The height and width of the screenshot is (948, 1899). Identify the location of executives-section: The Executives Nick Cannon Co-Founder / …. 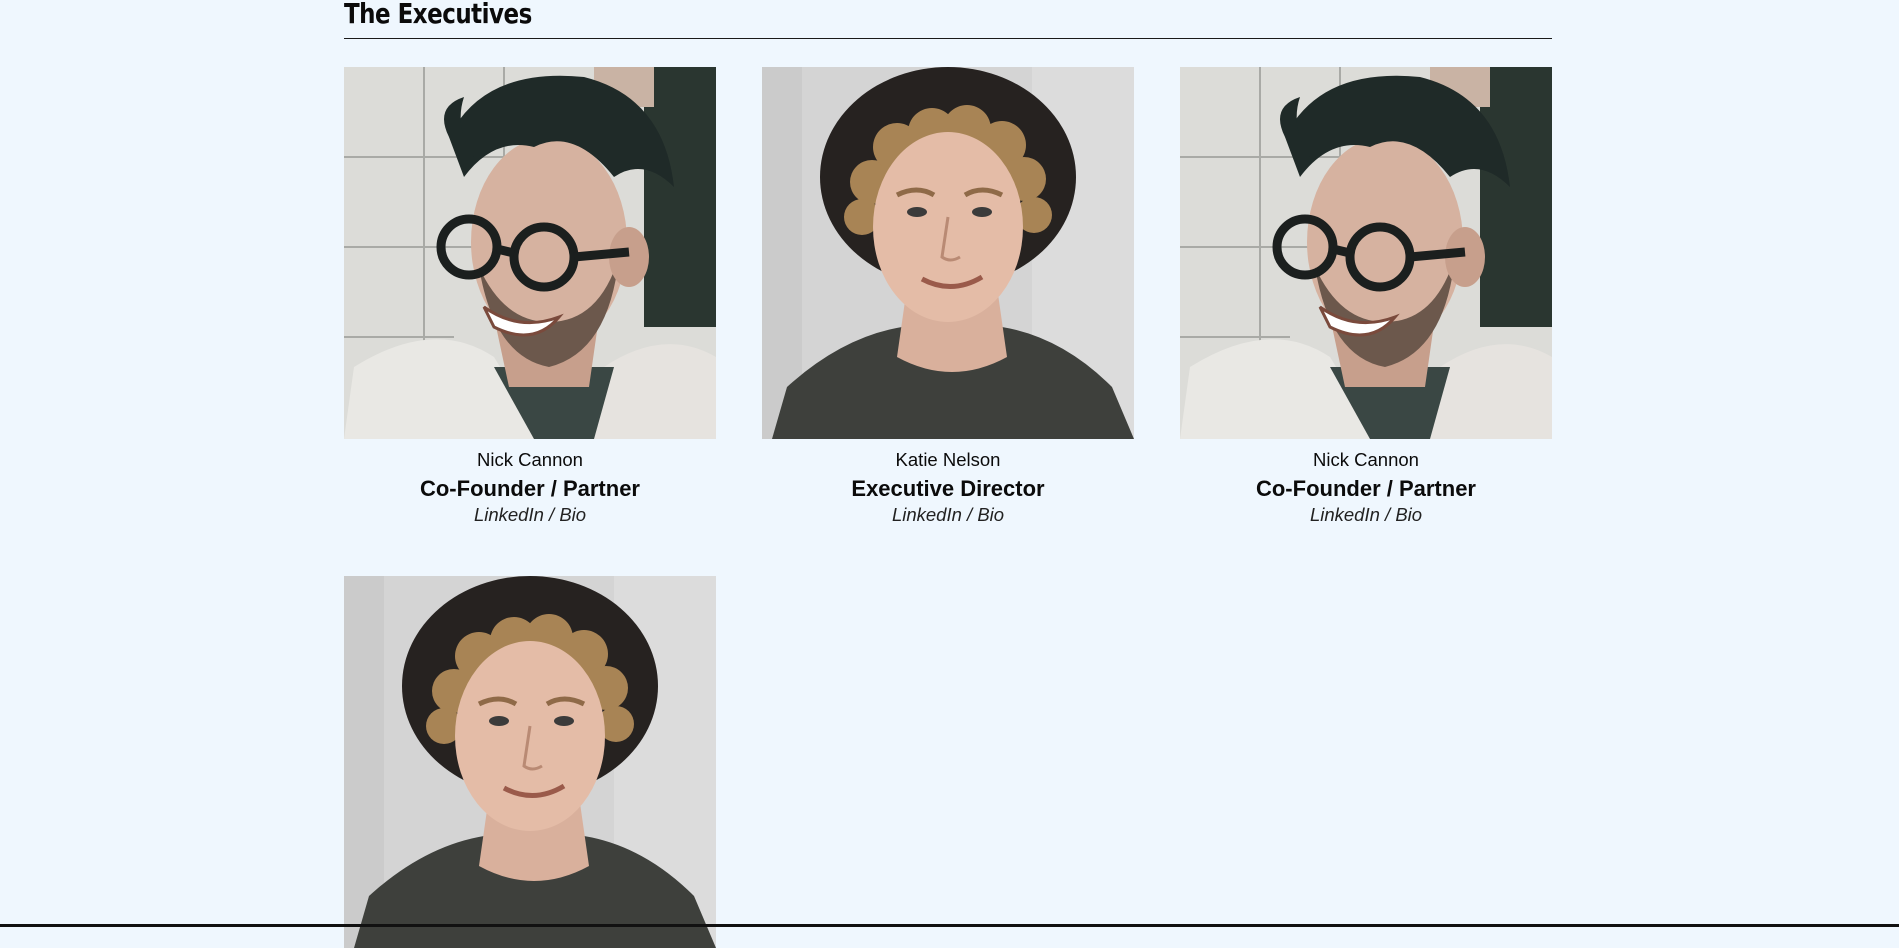
(948, 19).